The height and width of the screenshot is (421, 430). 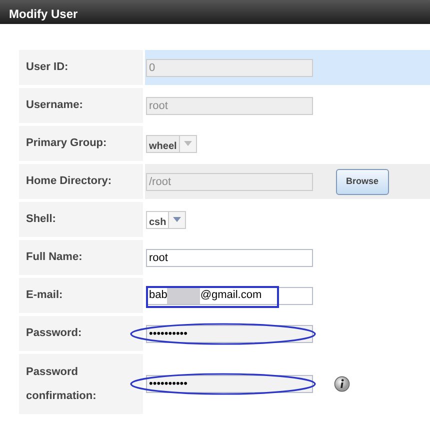 I want to click on field-label: Shell:, so click(x=81, y=219).